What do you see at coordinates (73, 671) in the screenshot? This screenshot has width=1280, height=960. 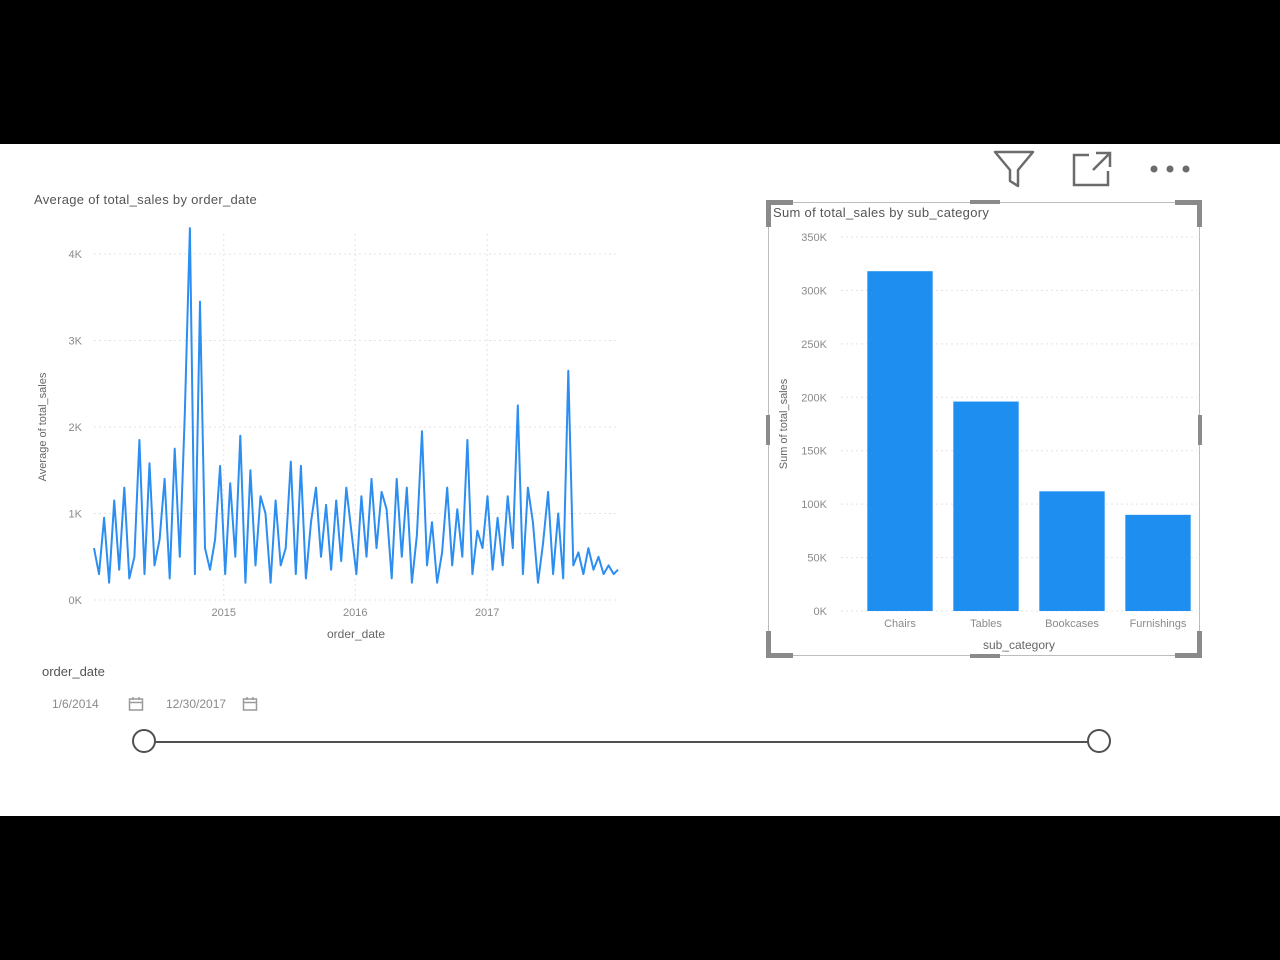 I see `slicer-title: order_date` at bounding box center [73, 671].